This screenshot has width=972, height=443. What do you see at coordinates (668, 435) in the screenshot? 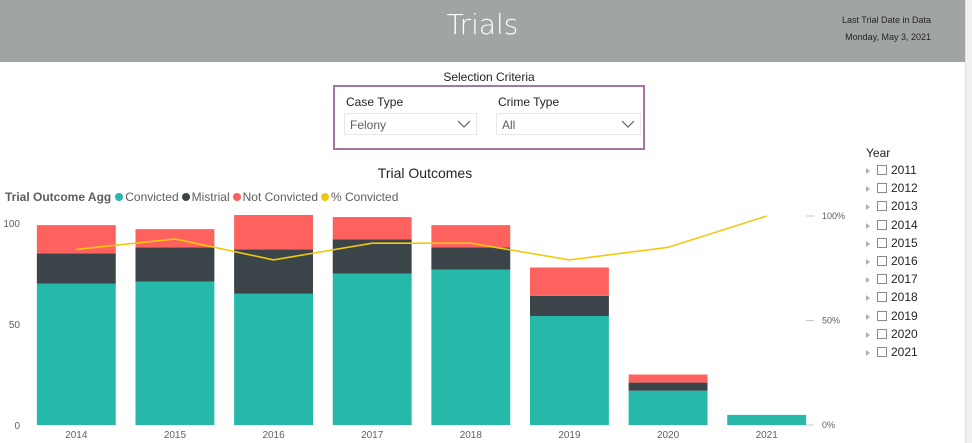
I see `x-tick-label: 2020` at bounding box center [668, 435].